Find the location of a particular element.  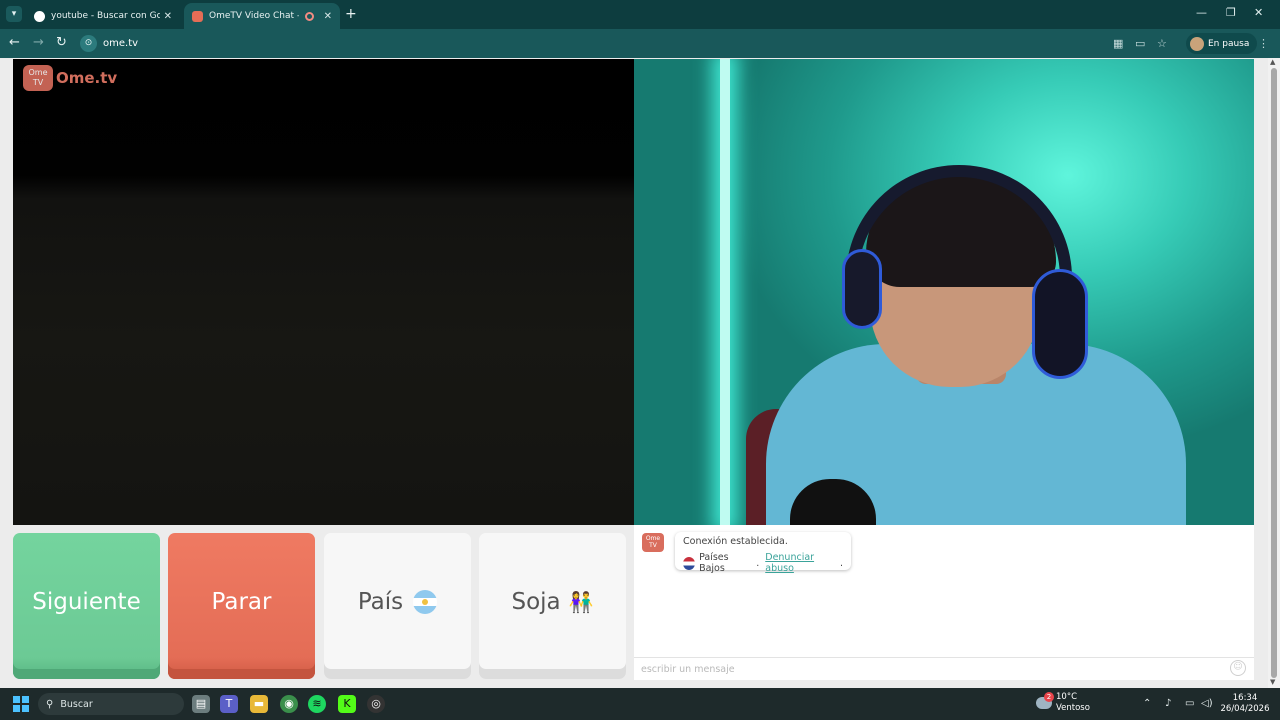

logo-text: Ome.tv is located at coordinates (87, 78).